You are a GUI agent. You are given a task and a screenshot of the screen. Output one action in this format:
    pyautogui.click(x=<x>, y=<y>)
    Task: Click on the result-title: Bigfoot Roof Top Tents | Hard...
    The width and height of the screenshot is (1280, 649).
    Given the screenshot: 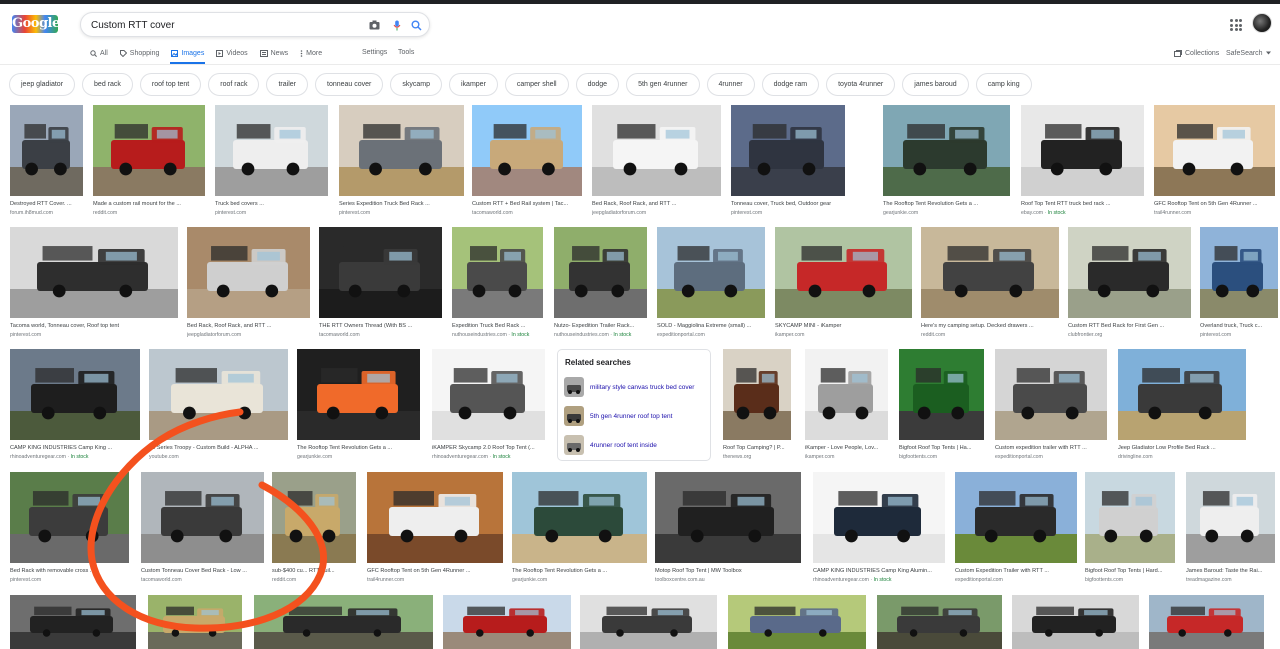 What is the action you would take?
    pyautogui.click(x=1130, y=571)
    